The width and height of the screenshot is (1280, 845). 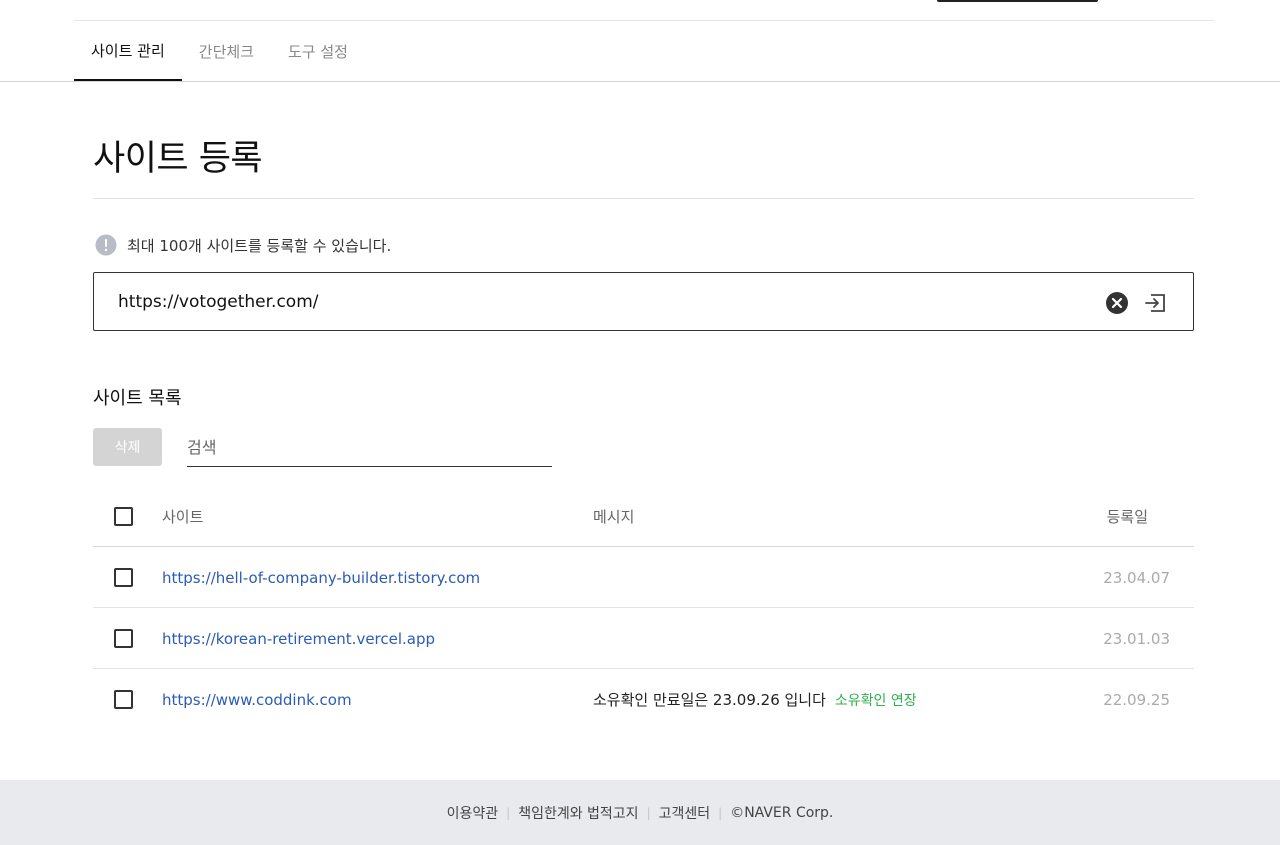 What do you see at coordinates (259, 245) in the screenshot?
I see `notice-text: 최대 100개 사이트를 등록할 수 있습니다.` at bounding box center [259, 245].